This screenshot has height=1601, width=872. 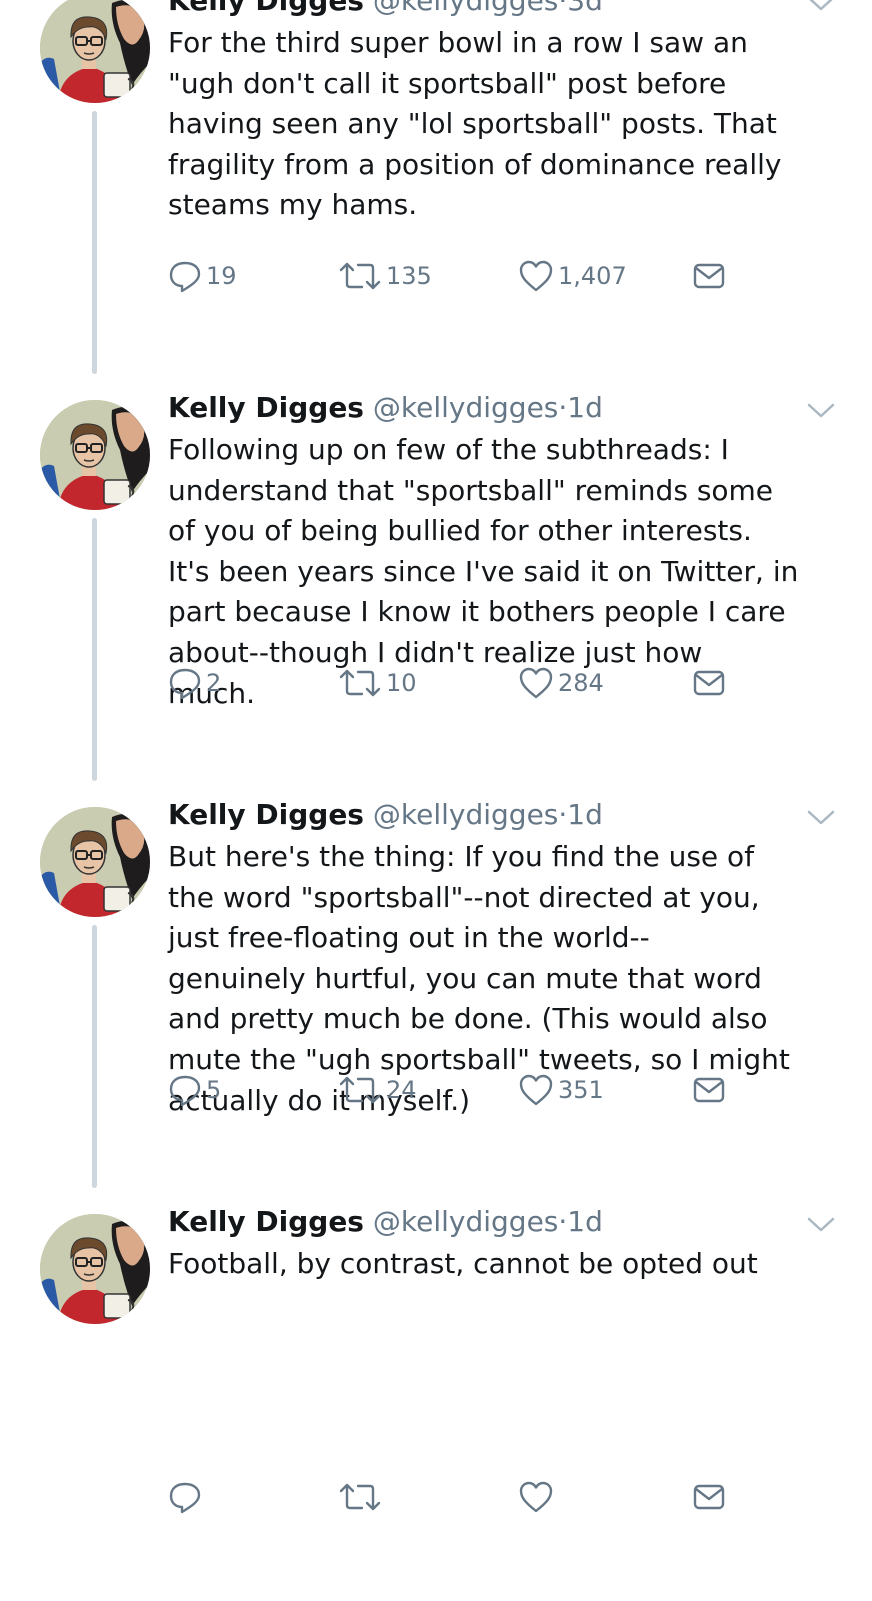 I want to click on reply-count: 2, so click(x=214, y=683).